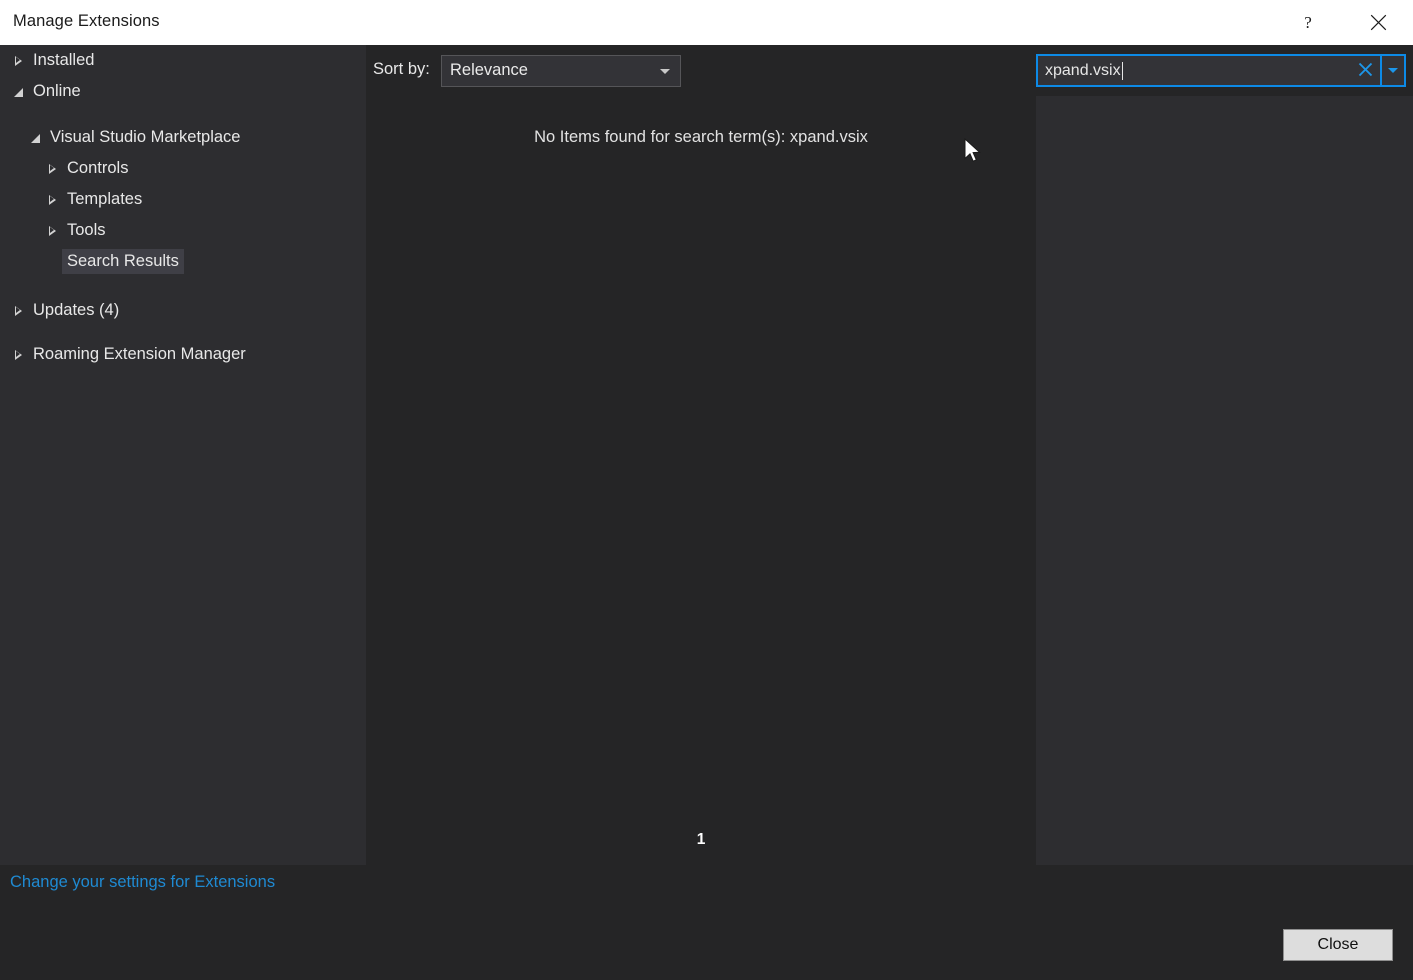 This screenshot has height=980, width=1413. I want to click on sidebar-item-templates: Templates, so click(183, 199).